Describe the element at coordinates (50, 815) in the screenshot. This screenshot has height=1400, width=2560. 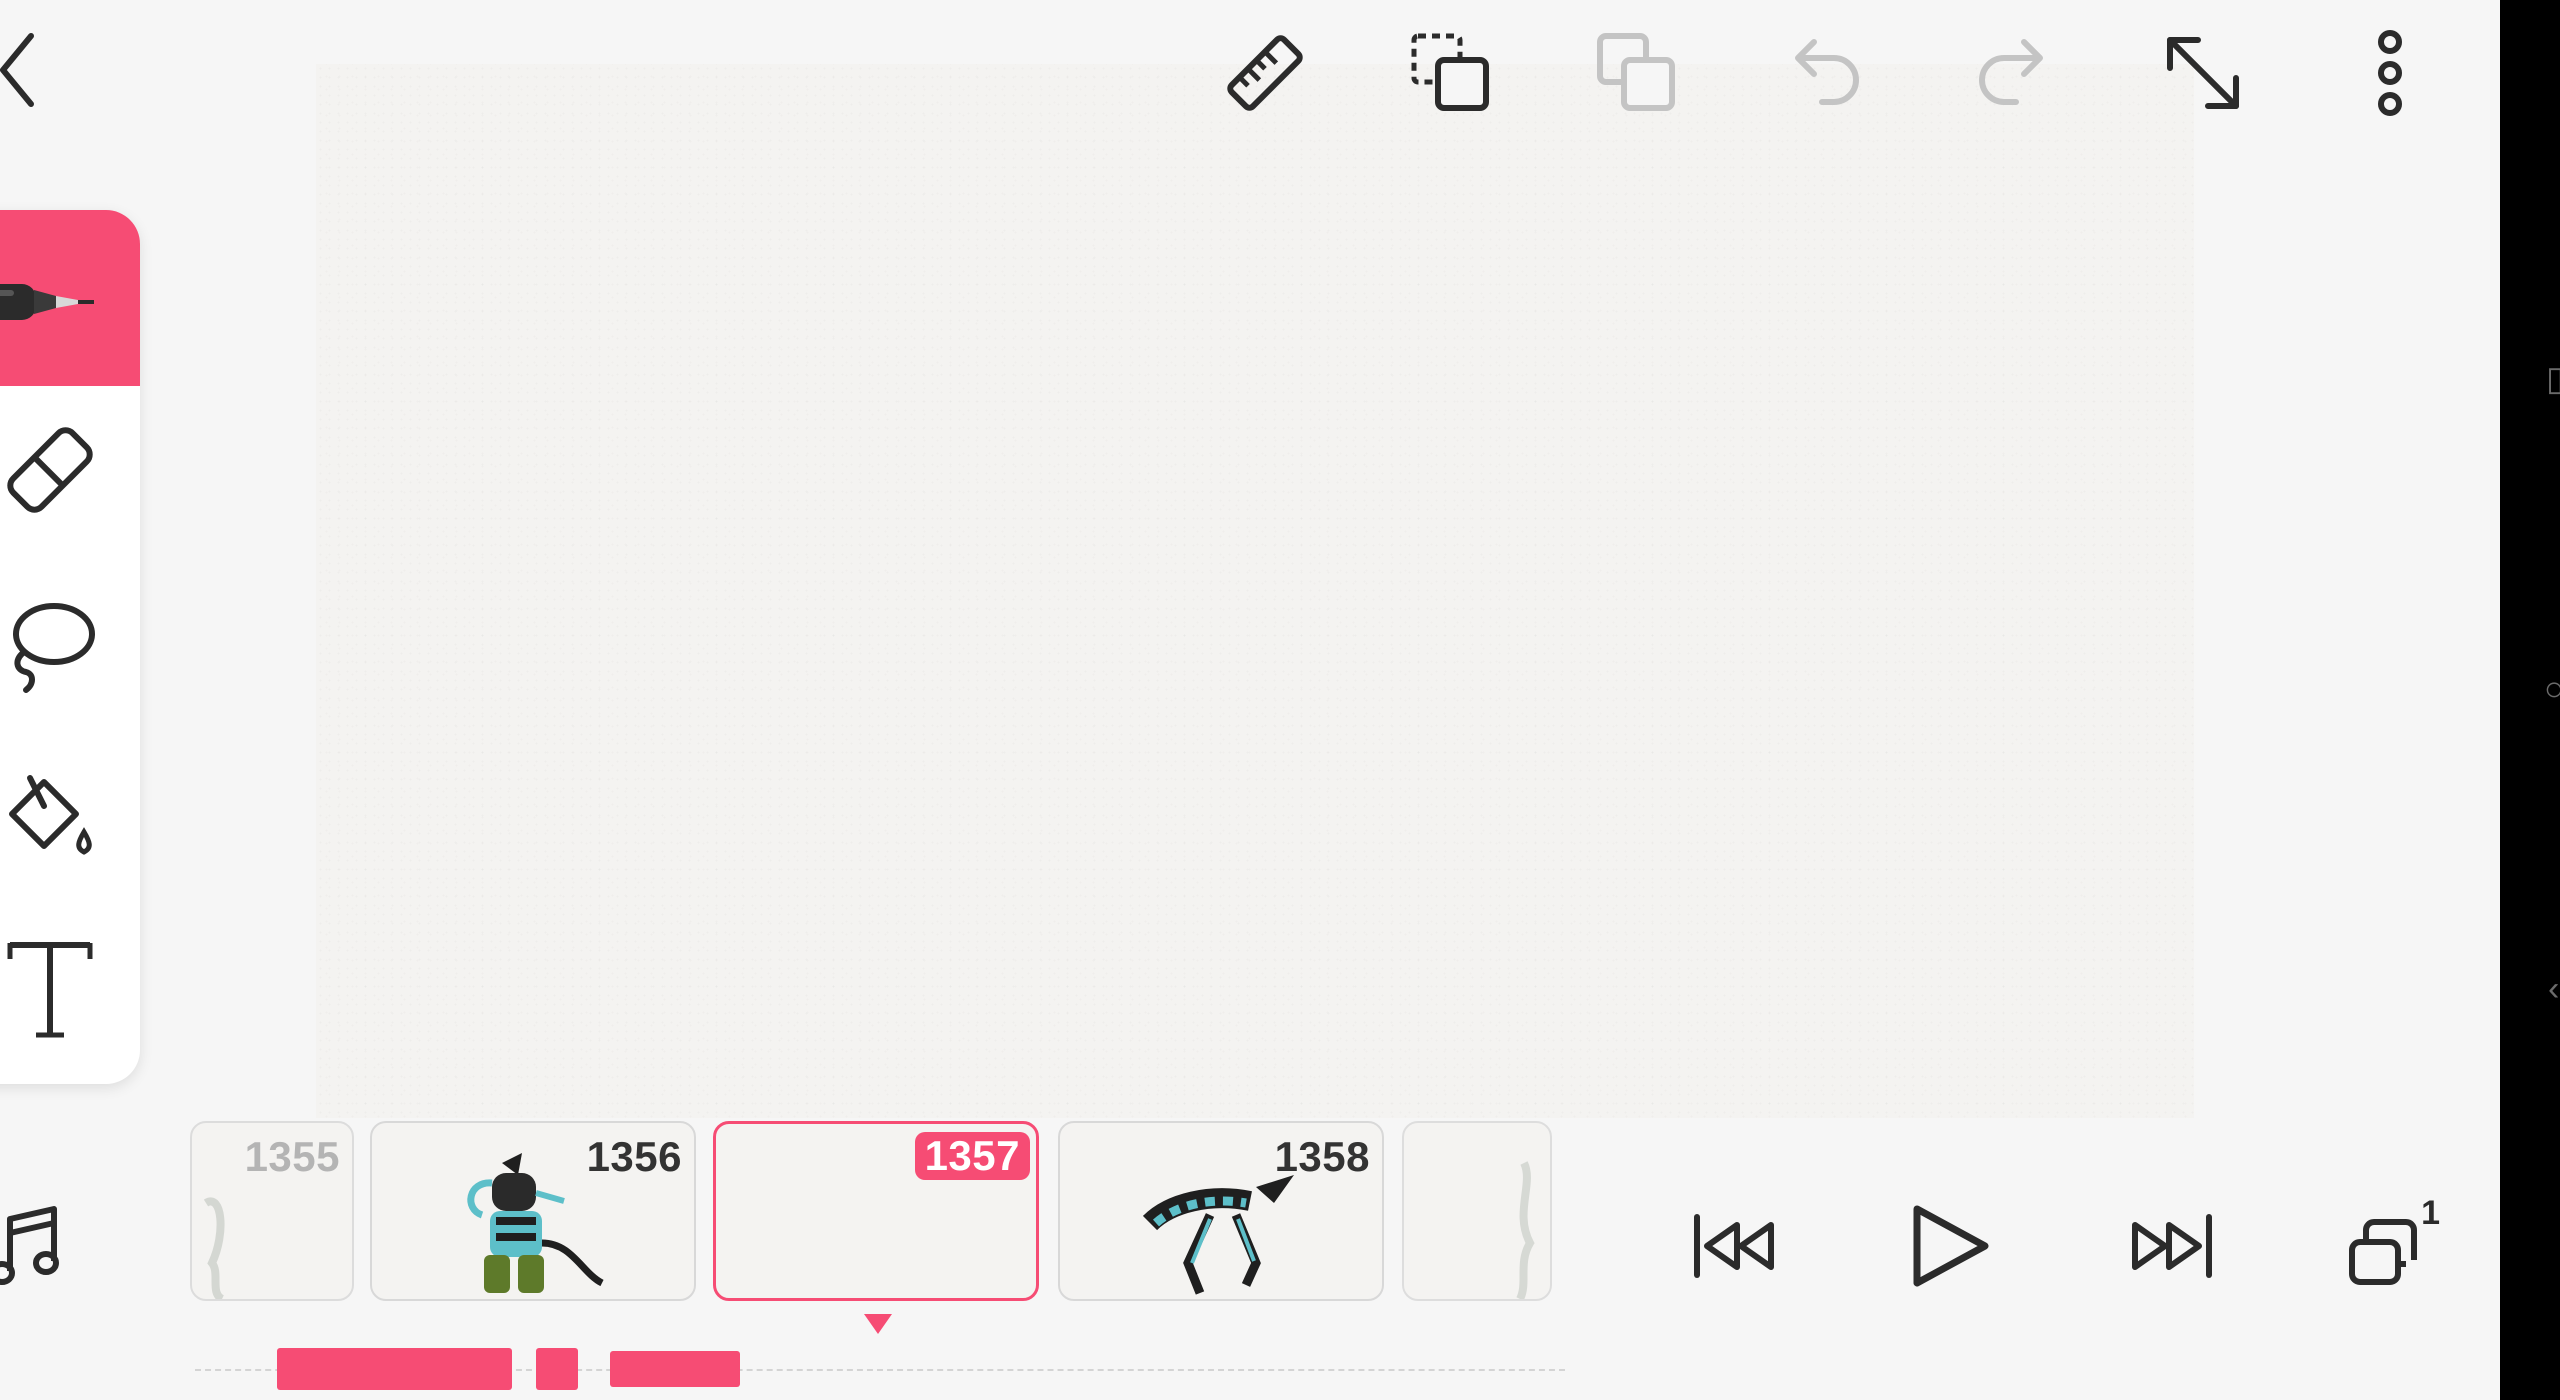
I see `fill-bucket-icon` at that location.